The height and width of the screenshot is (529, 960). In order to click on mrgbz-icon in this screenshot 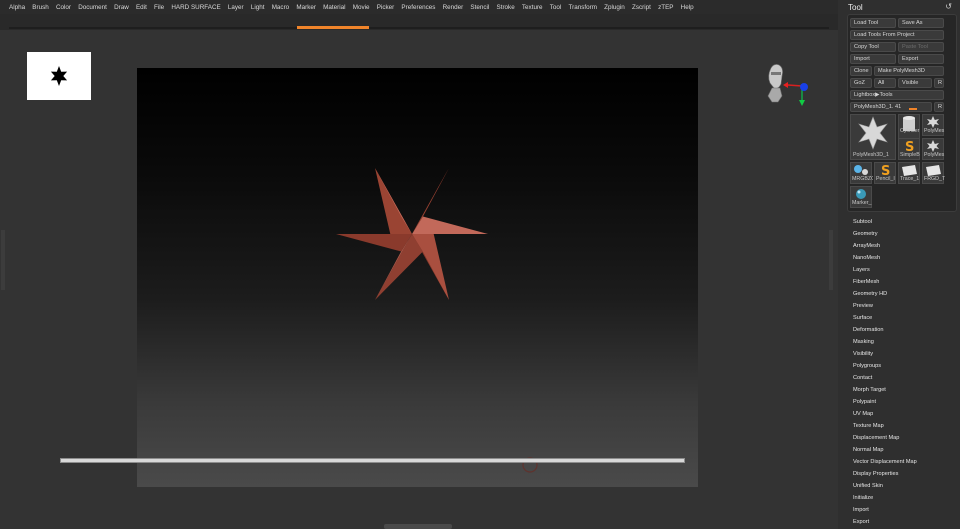, I will do `click(861, 170)`.